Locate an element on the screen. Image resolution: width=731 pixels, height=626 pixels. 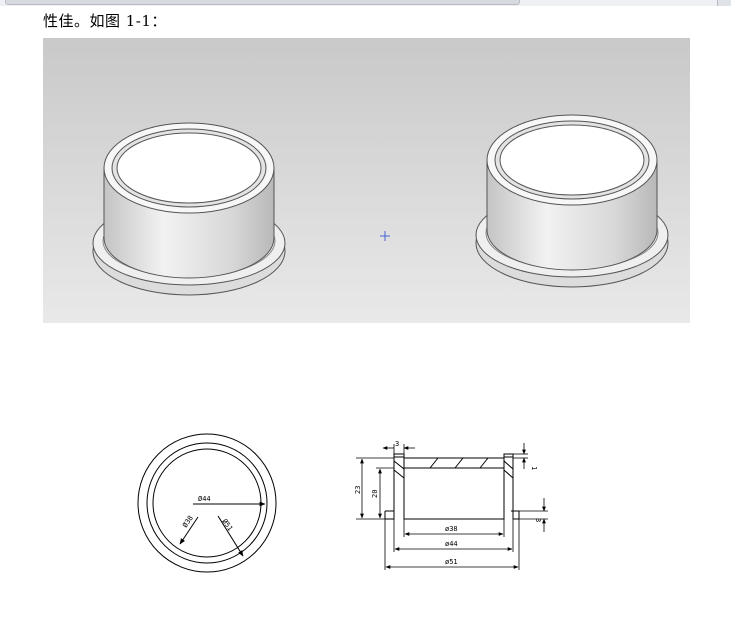
dim-top-gap: 1 is located at coordinates (534, 468).